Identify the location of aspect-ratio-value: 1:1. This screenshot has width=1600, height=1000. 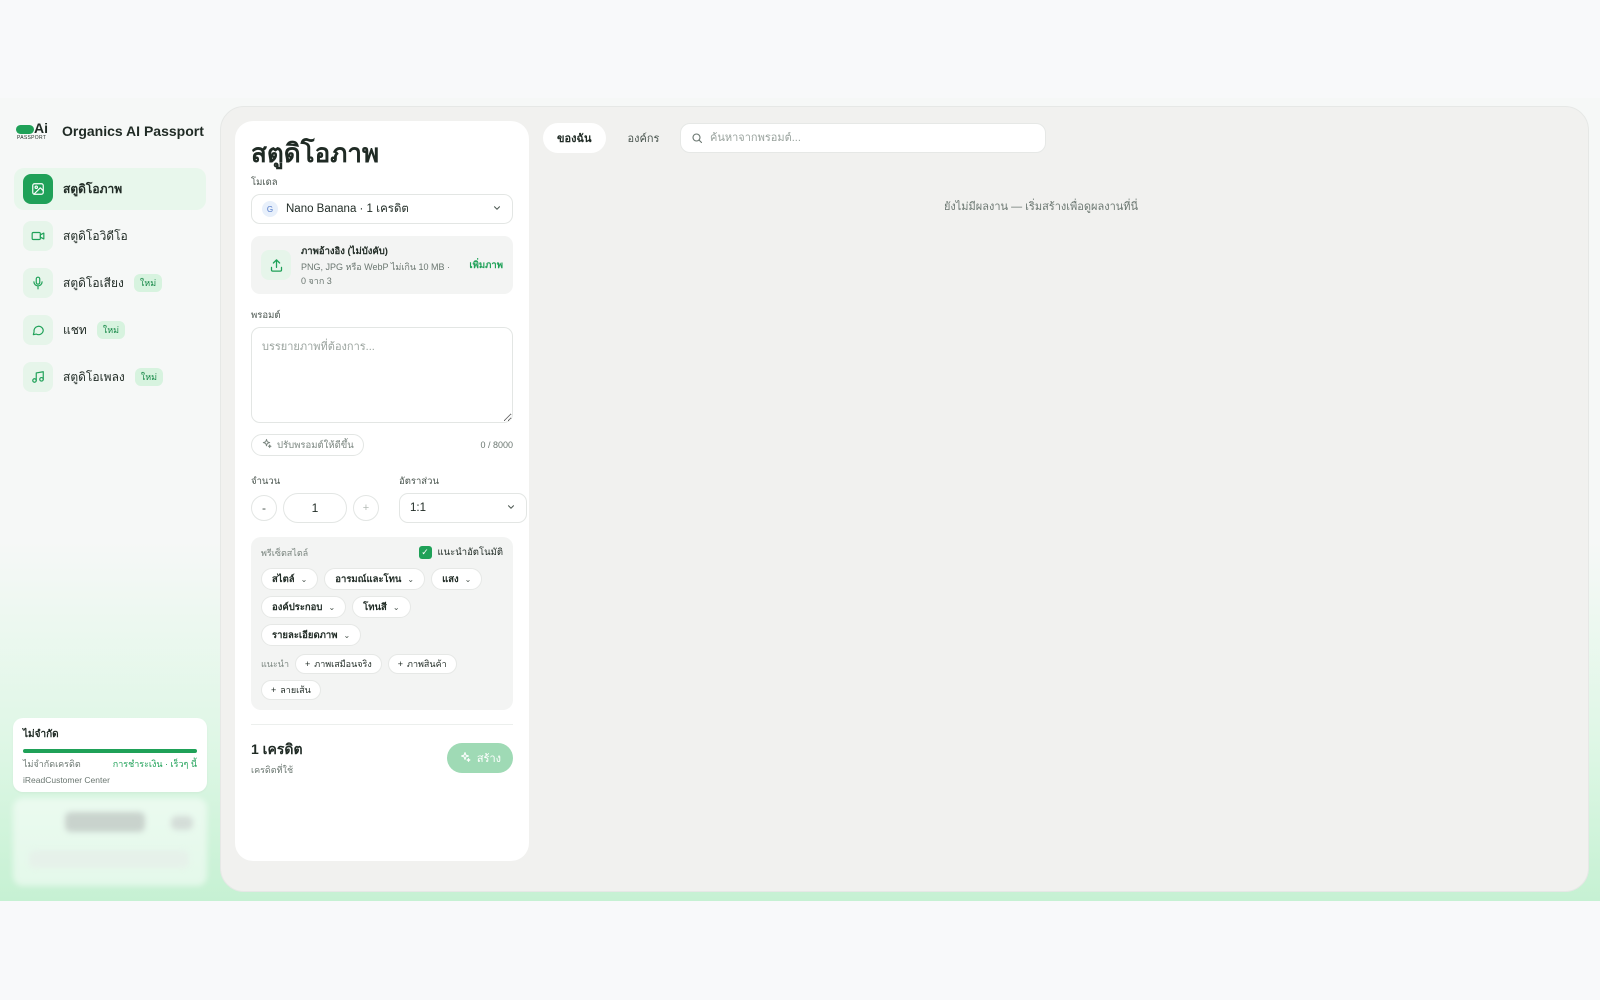
(418, 508).